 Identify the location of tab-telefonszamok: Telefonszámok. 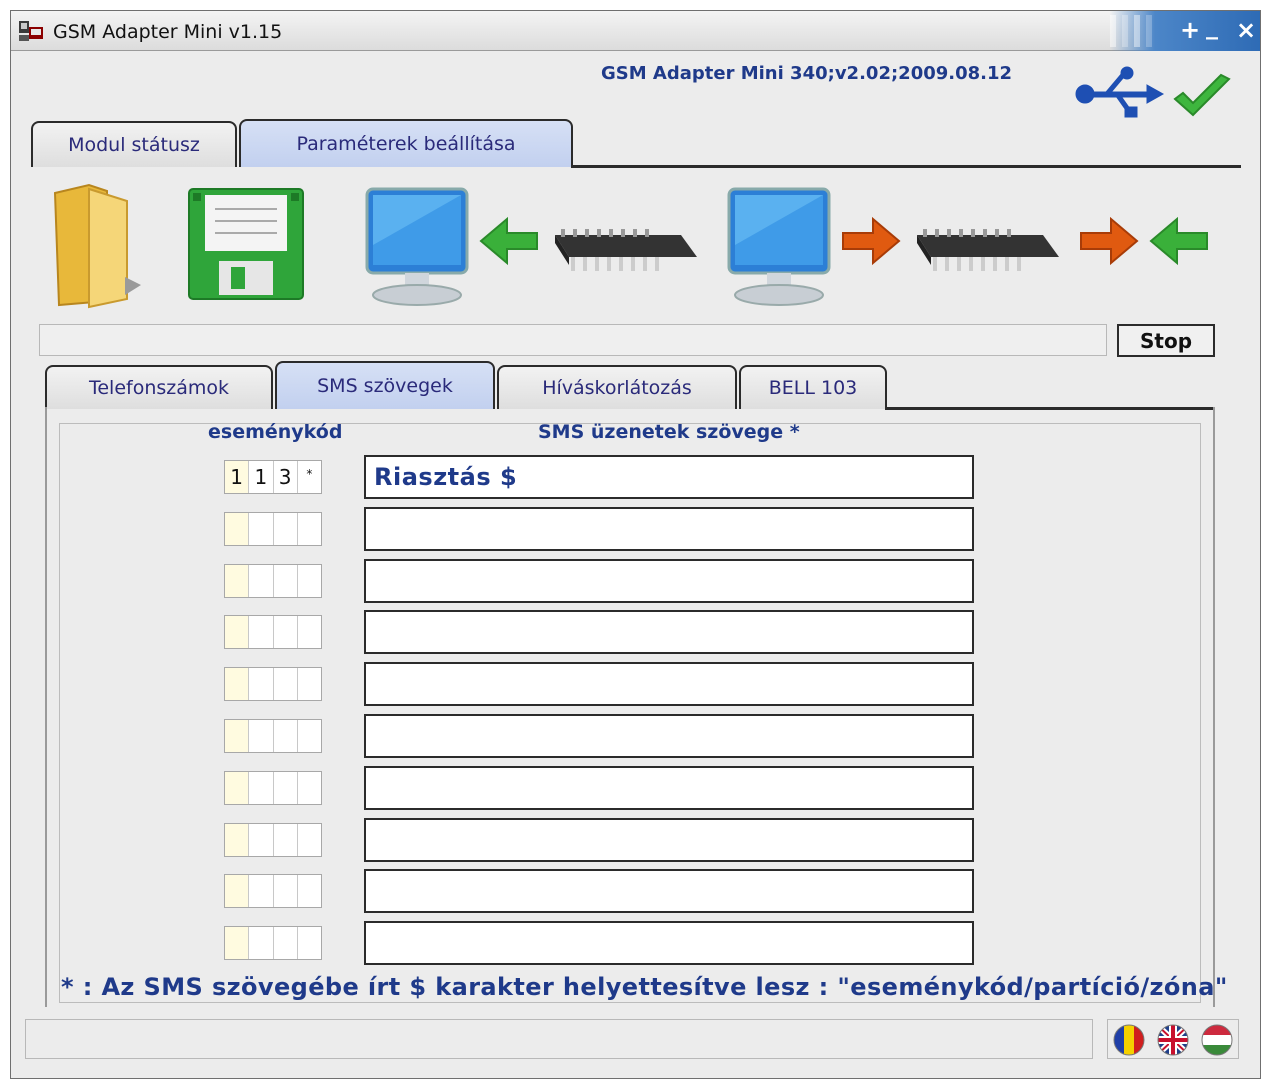
(159, 387).